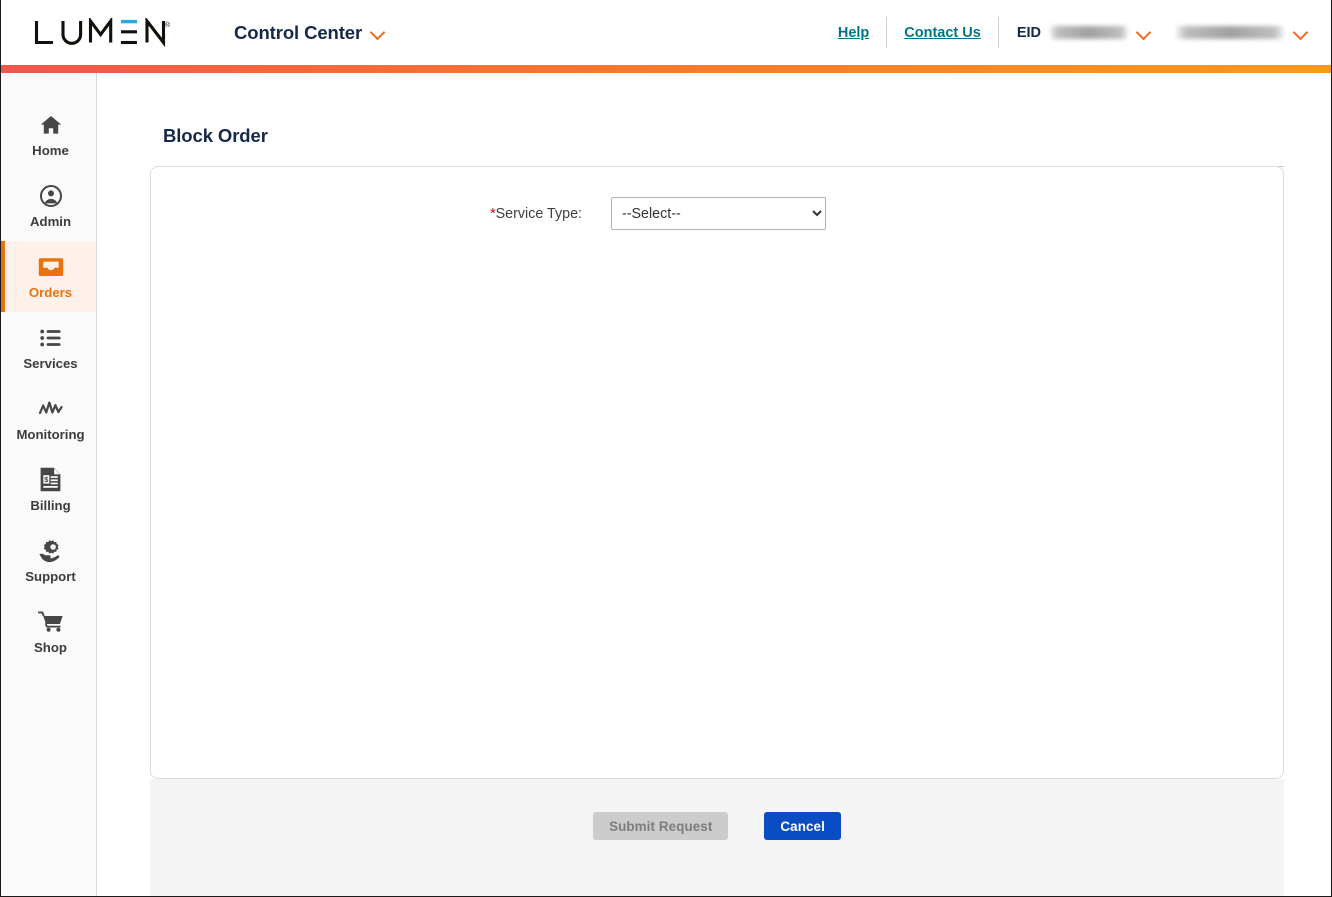 This screenshot has width=1332, height=897. I want to click on sidebar-item-label: Support, so click(50, 576).